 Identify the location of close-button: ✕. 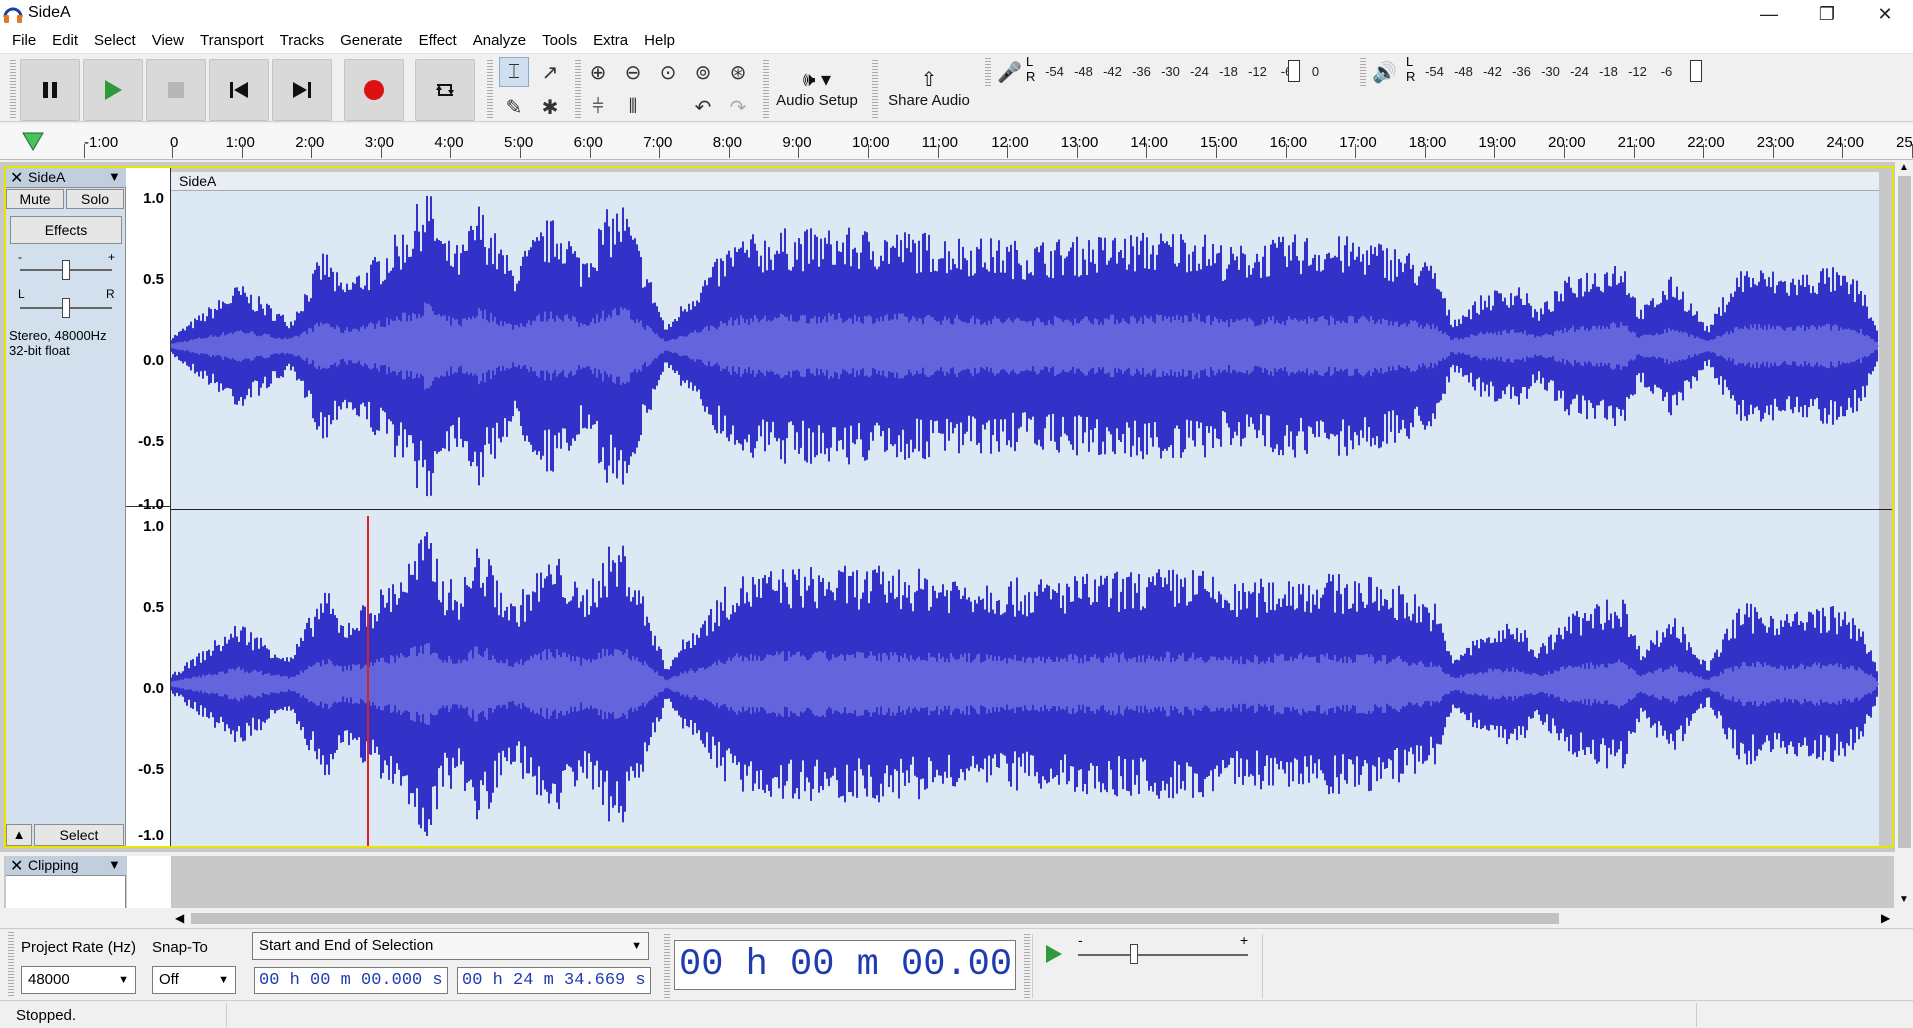
(1884, 14).